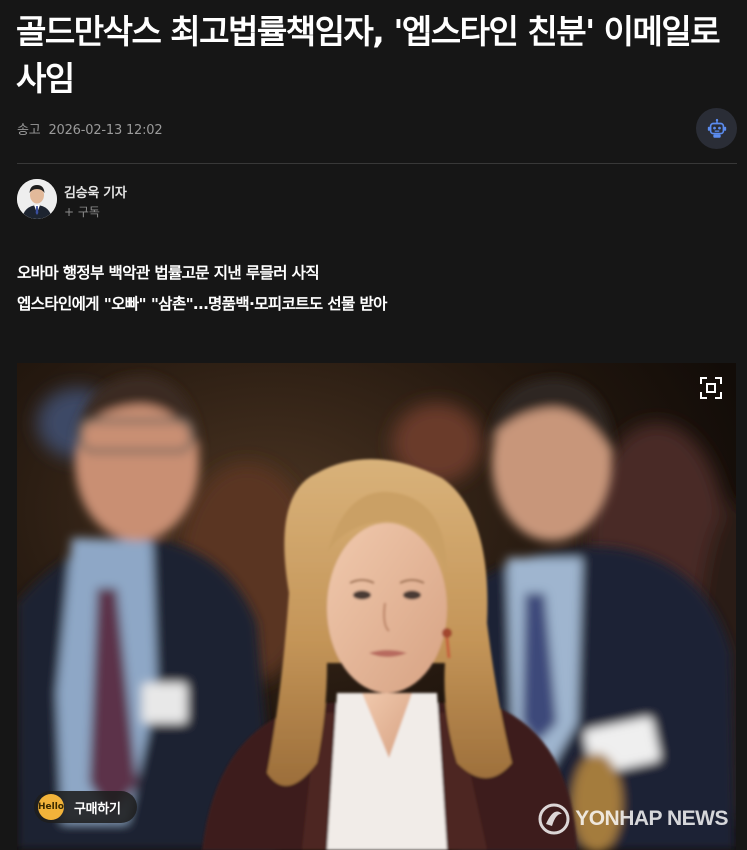 The height and width of the screenshot is (850, 747). Describe the element at coordinates (554, 819) in the screenshot. I see `yonhap-logo-icon` at that location.